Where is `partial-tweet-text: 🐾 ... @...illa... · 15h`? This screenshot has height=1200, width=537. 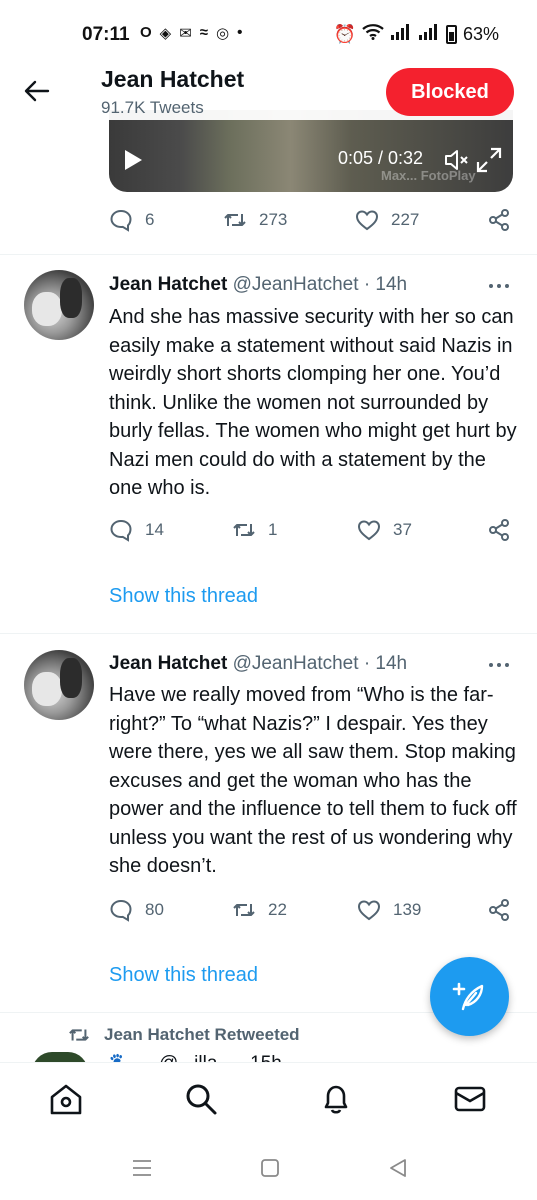 partial-tweet-text: 🐾 ... @...illa... · 15h is located at coordinates (289, 1058).